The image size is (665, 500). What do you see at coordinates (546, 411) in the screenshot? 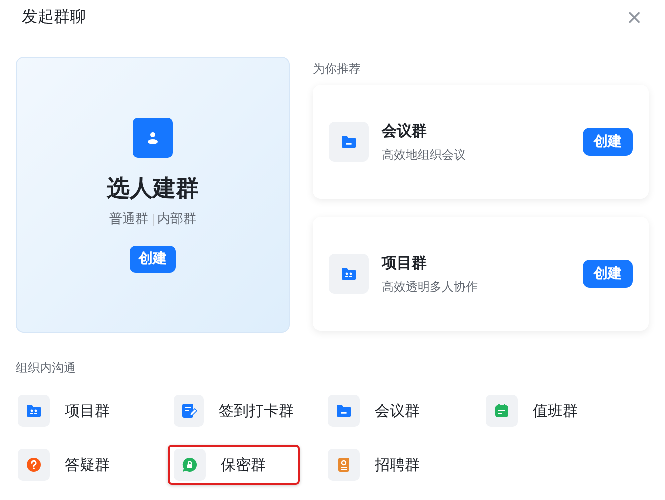
I see `group-type-item: 值班群` at bounding box center [546, 411].